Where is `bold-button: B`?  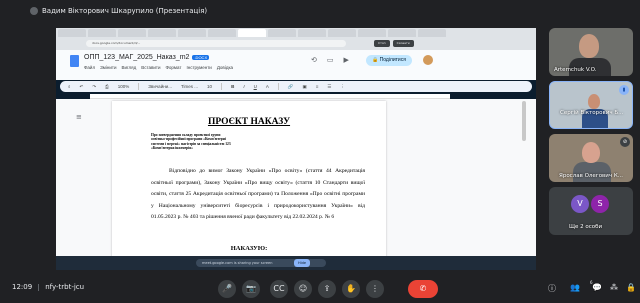 bold-button: B is located at coordinates (232, 86).